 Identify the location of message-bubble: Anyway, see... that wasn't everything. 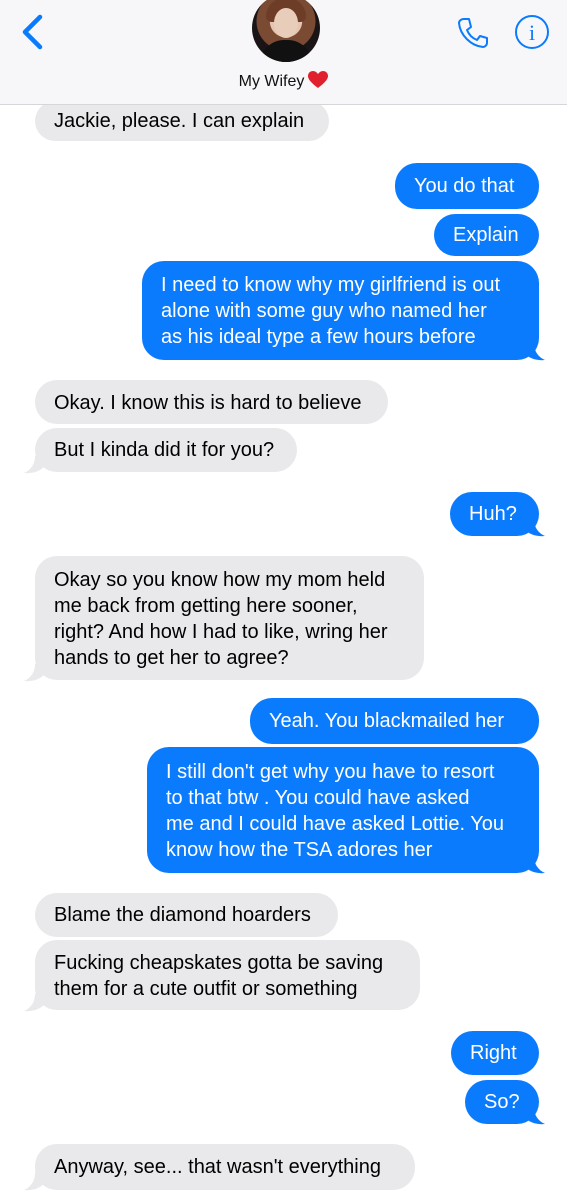
(225, 1167).